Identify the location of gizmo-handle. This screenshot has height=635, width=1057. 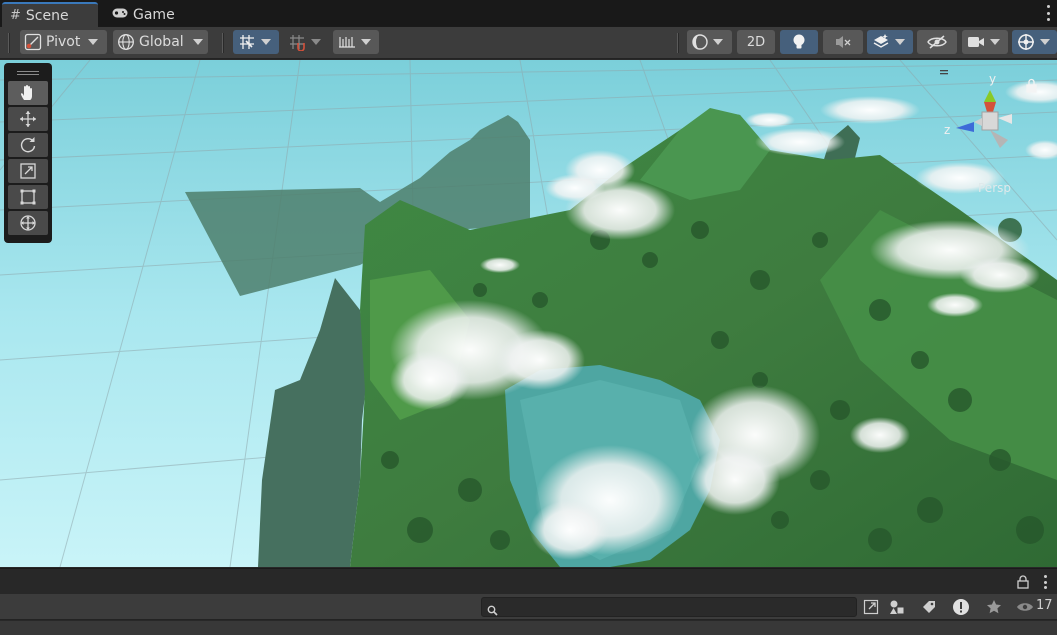
(938, 72).